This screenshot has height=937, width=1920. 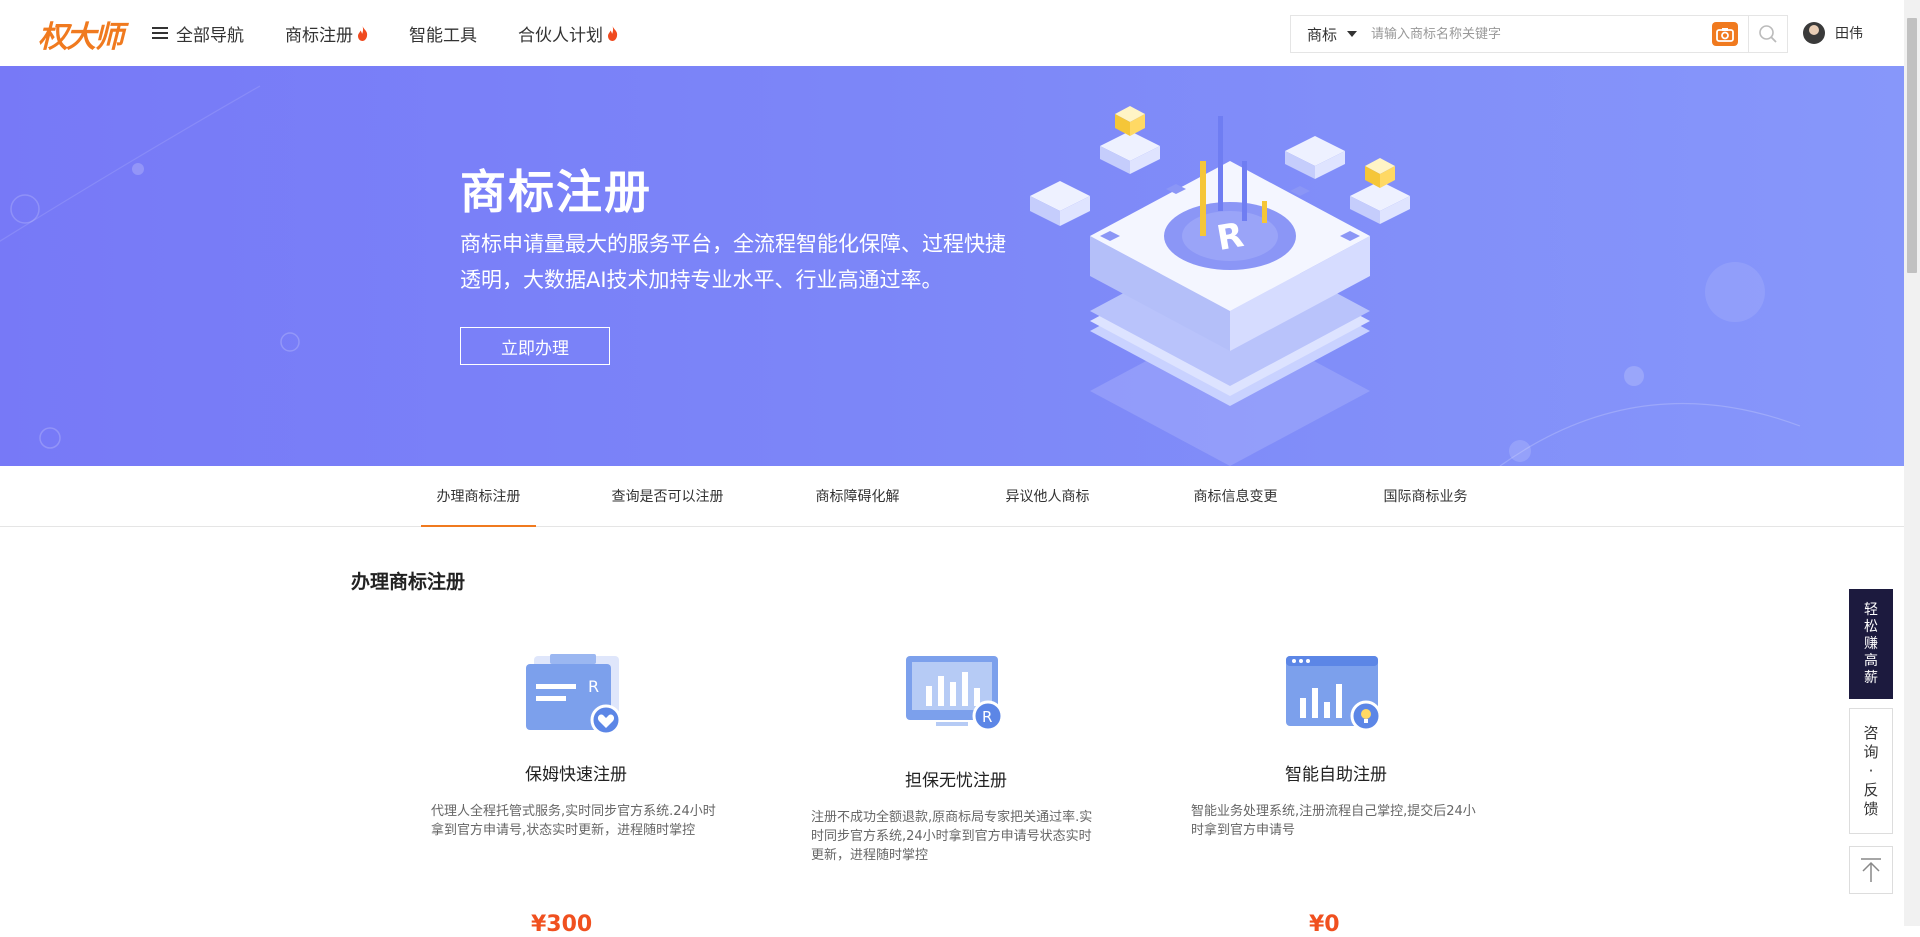 I want to click on search-input, so click(x=1536, y=34).